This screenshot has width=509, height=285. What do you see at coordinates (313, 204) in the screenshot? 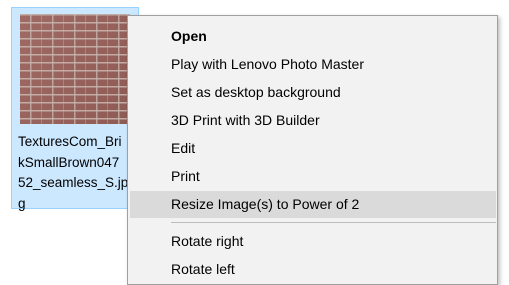
I see `menu-item-resize-to-power-of-2: Resize Image(s) to Power of 2` at bounding box center [313, 204].